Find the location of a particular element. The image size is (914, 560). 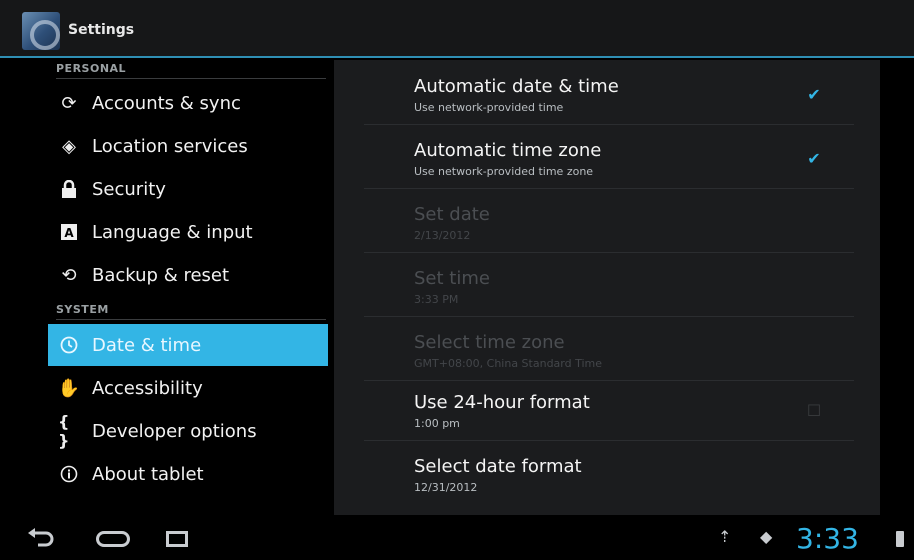

status-clock: 3:33 is located at coordinates (827, 538).